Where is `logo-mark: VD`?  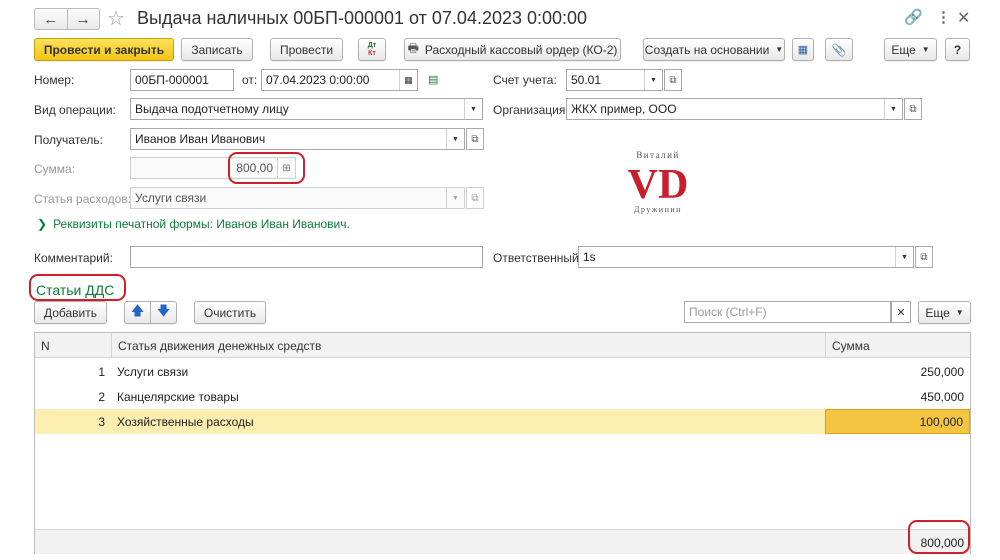 logo-mark: VD is located at coordinates (658, 185).